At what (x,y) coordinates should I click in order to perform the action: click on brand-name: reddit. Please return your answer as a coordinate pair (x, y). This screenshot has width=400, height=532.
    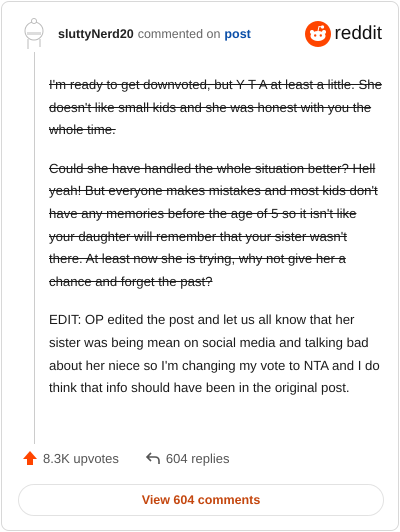
    Looking at the image, I should click on (358, 34).